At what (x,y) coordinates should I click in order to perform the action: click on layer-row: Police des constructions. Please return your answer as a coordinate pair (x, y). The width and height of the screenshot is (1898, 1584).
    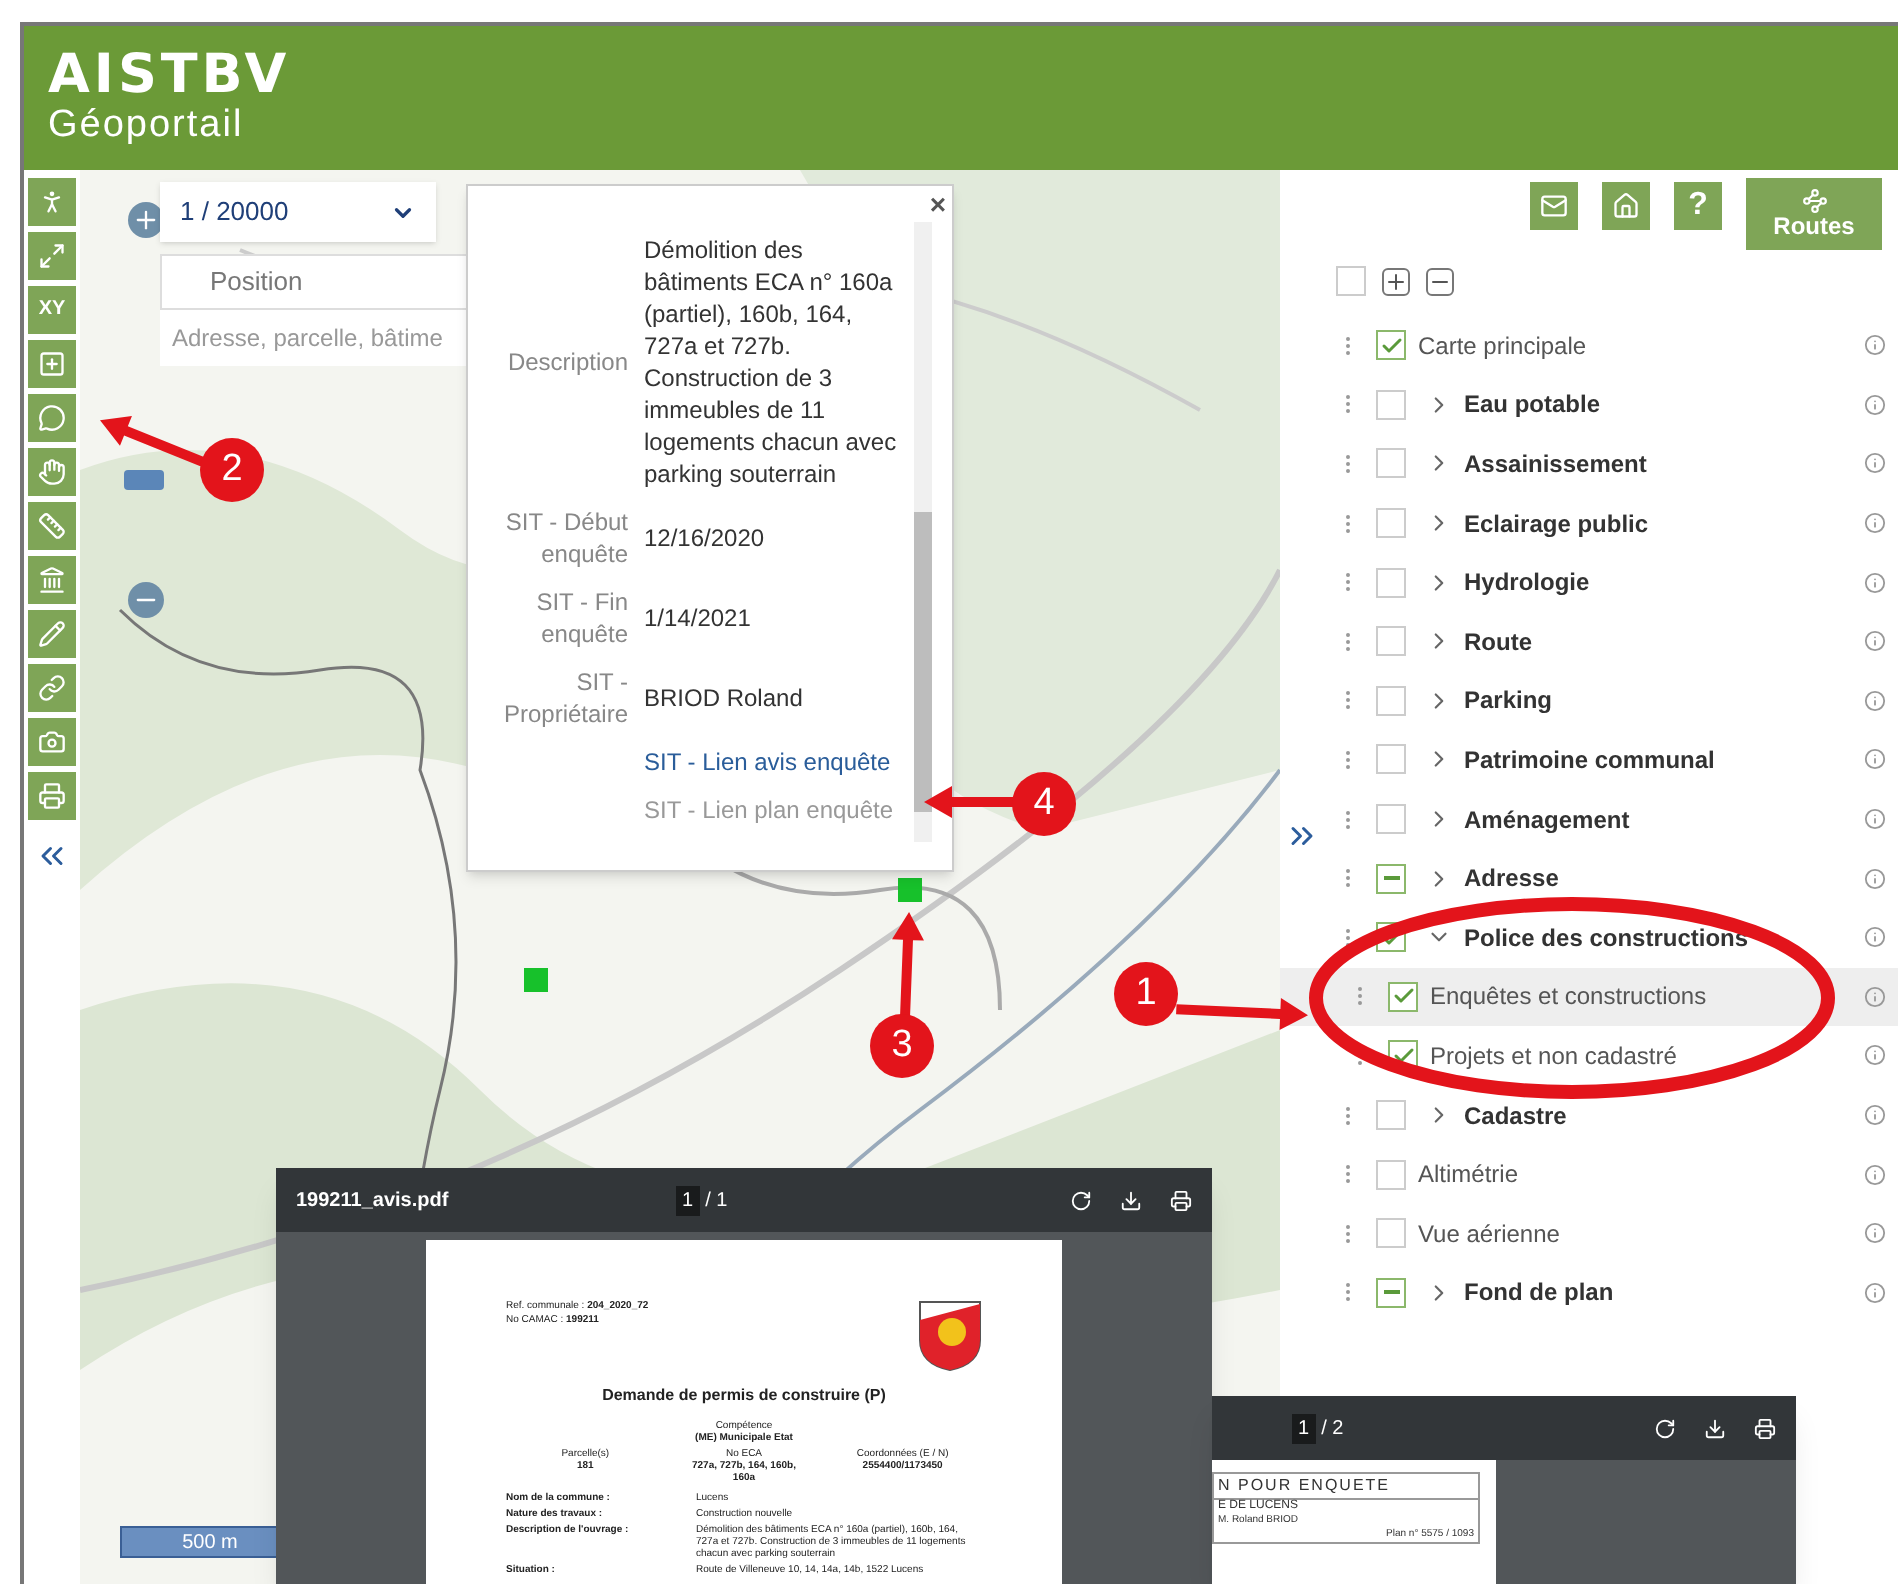
    Looking at the image, I should click on (1589, 937).